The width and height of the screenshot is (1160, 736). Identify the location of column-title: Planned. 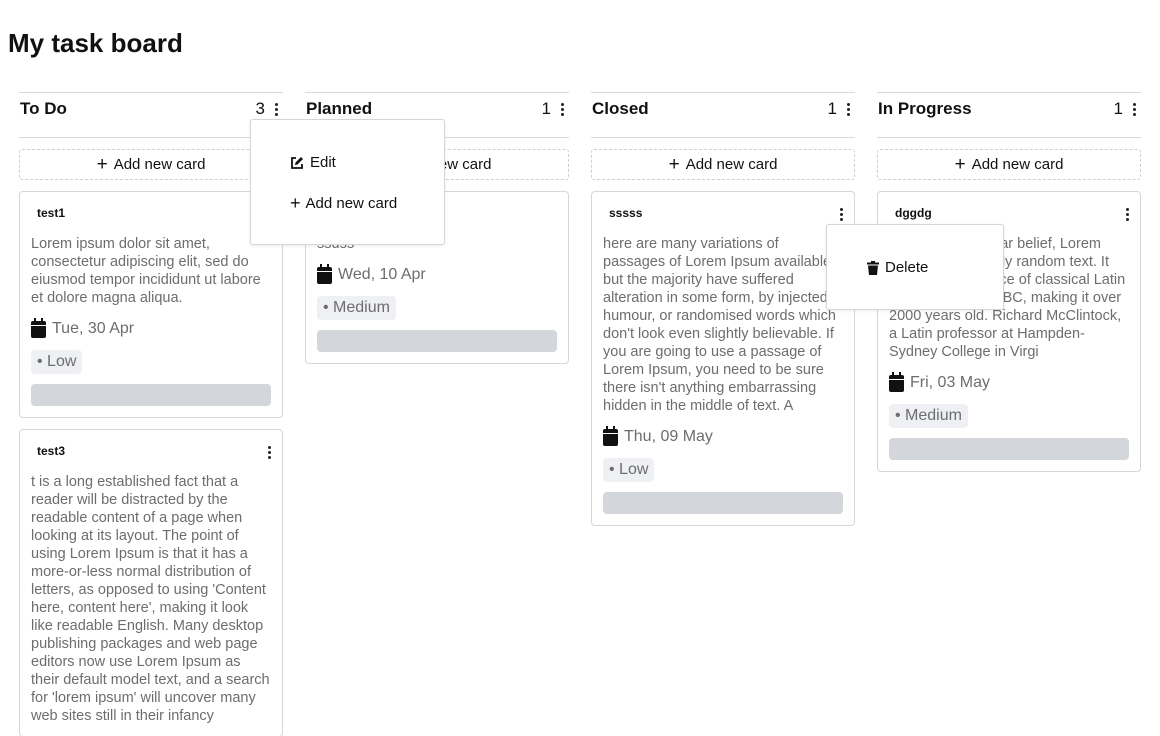
(339, 108).